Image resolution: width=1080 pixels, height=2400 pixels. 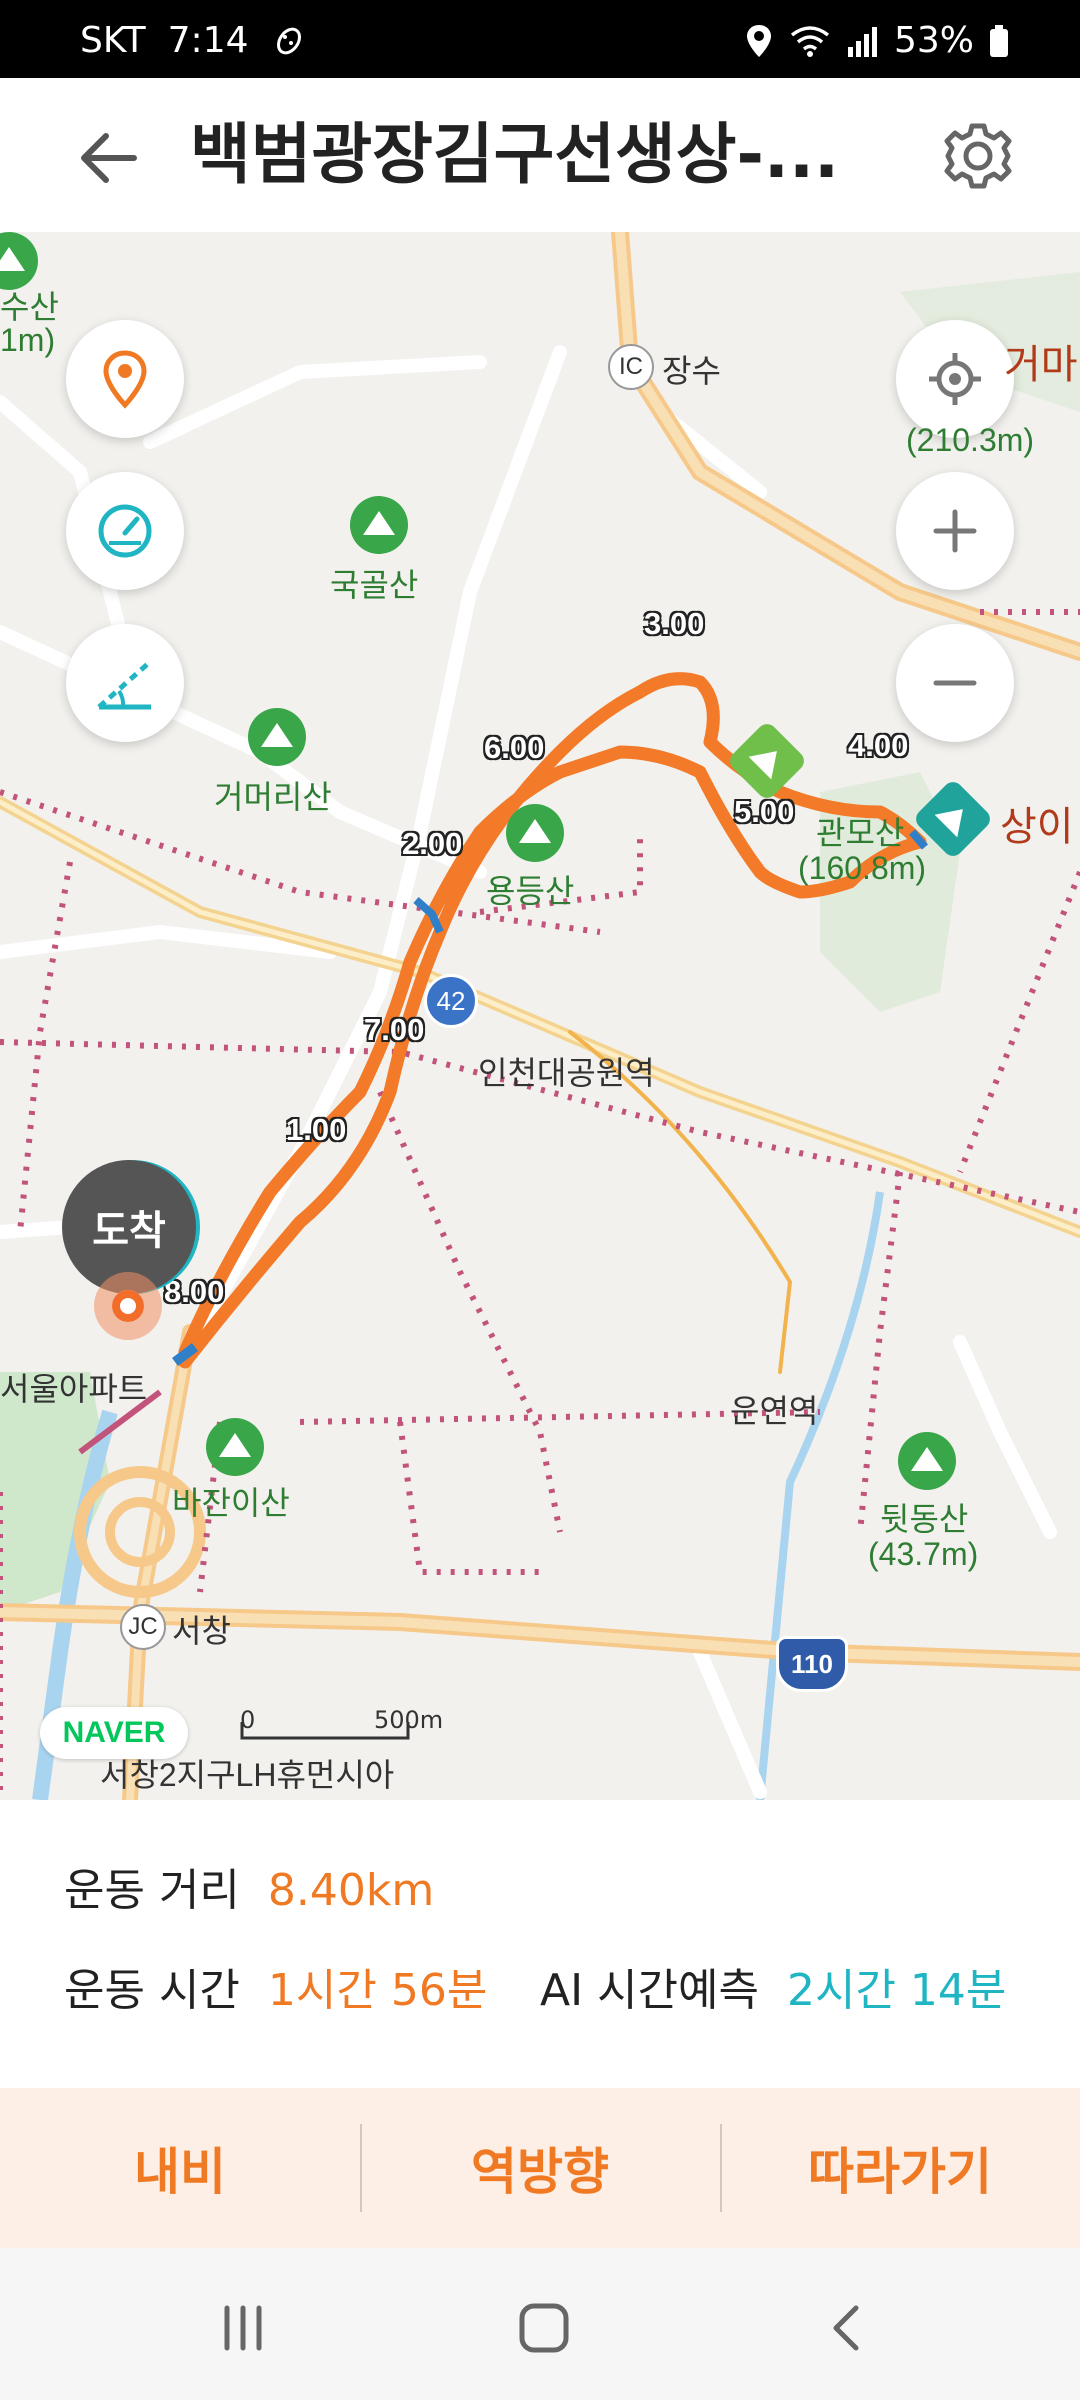 I want to click on map-label-dwitdongsan-elev: (43.7m), so click(x=923, y=1554).